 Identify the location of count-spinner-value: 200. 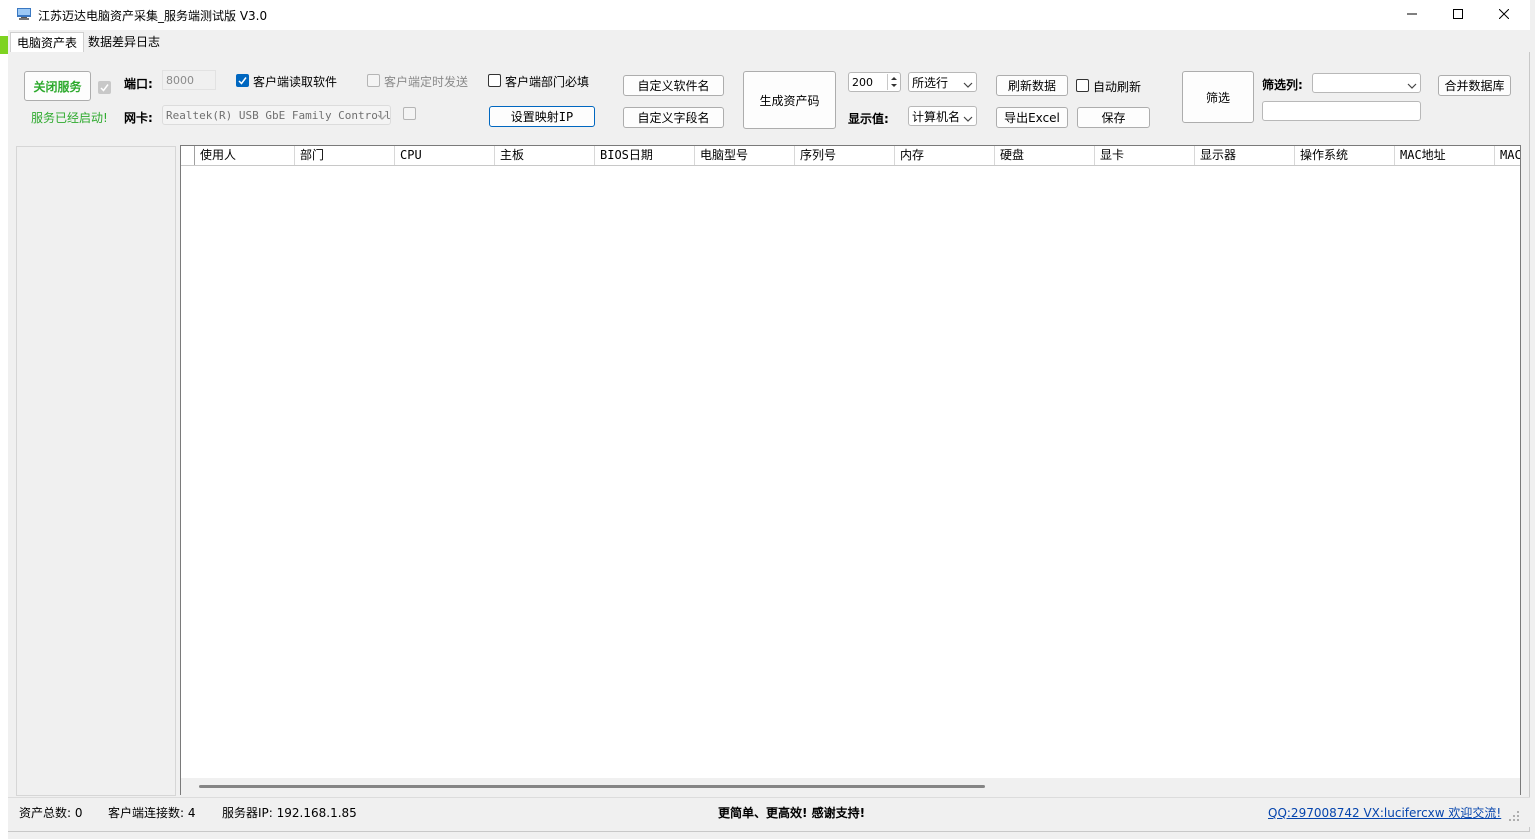
(862, 82).